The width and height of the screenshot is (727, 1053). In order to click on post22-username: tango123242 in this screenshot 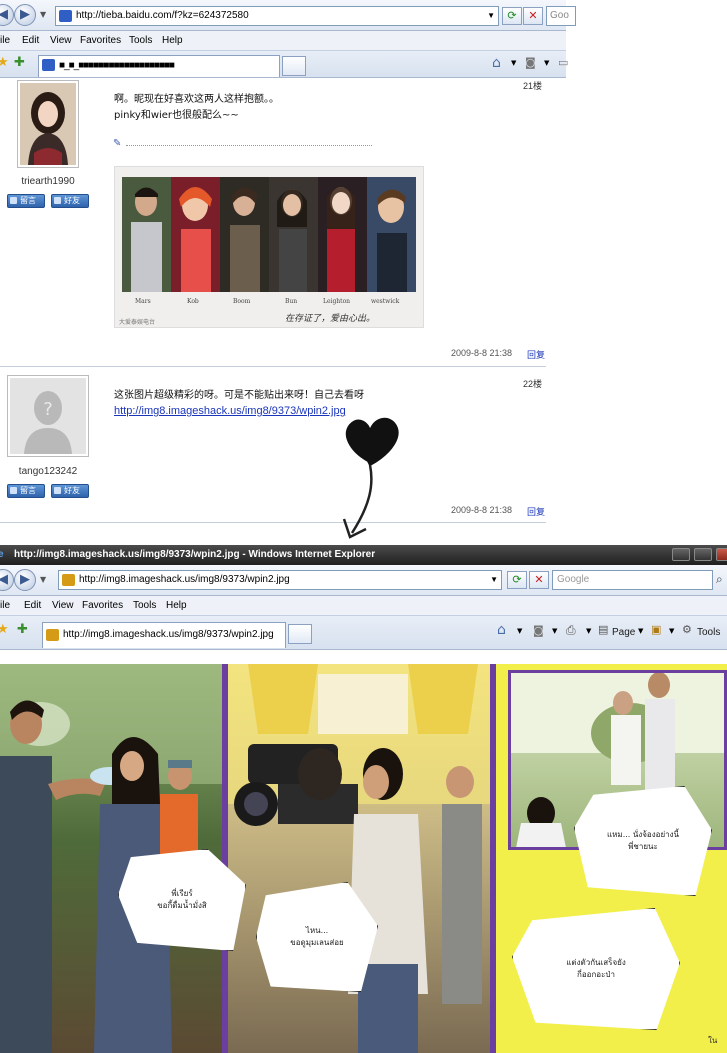, I will do `click(49, 471)`.